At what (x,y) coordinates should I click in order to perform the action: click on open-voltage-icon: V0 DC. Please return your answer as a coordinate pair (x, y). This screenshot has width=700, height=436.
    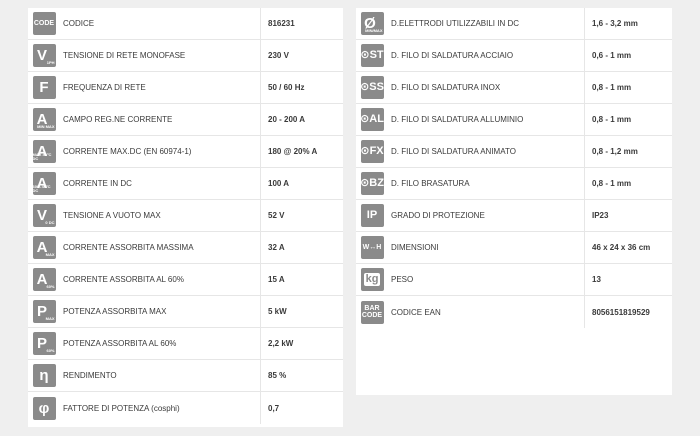
    Looking at the image, I should click on (44, 215).